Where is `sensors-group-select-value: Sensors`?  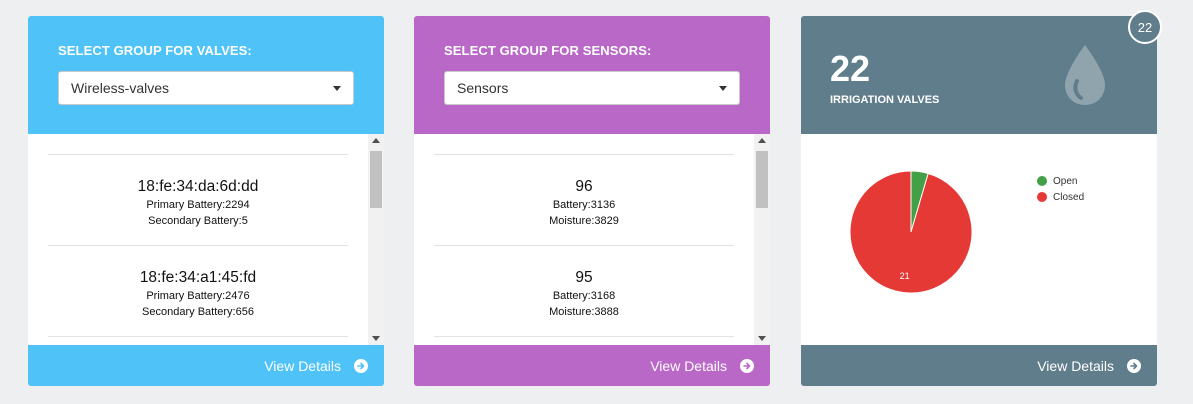
sensors-group-select-value: Sensors is located at coordinates (483, 88).